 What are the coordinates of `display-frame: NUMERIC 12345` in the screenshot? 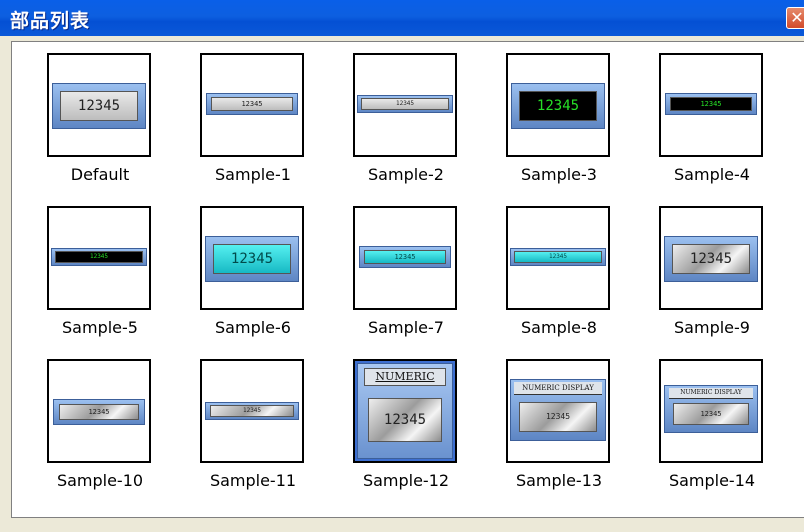 It's located at (405, 411).